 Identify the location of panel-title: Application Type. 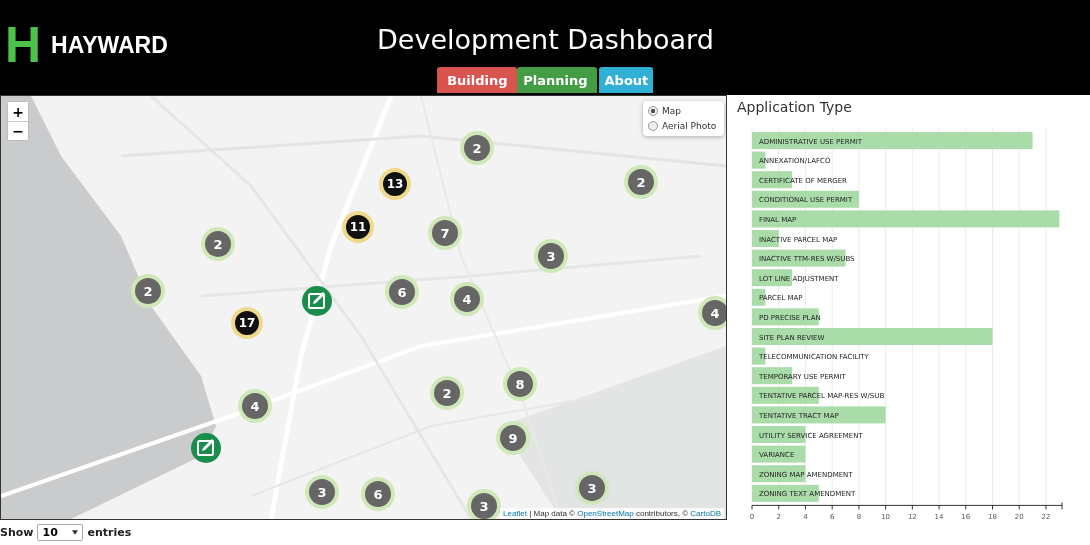
(795, 108).